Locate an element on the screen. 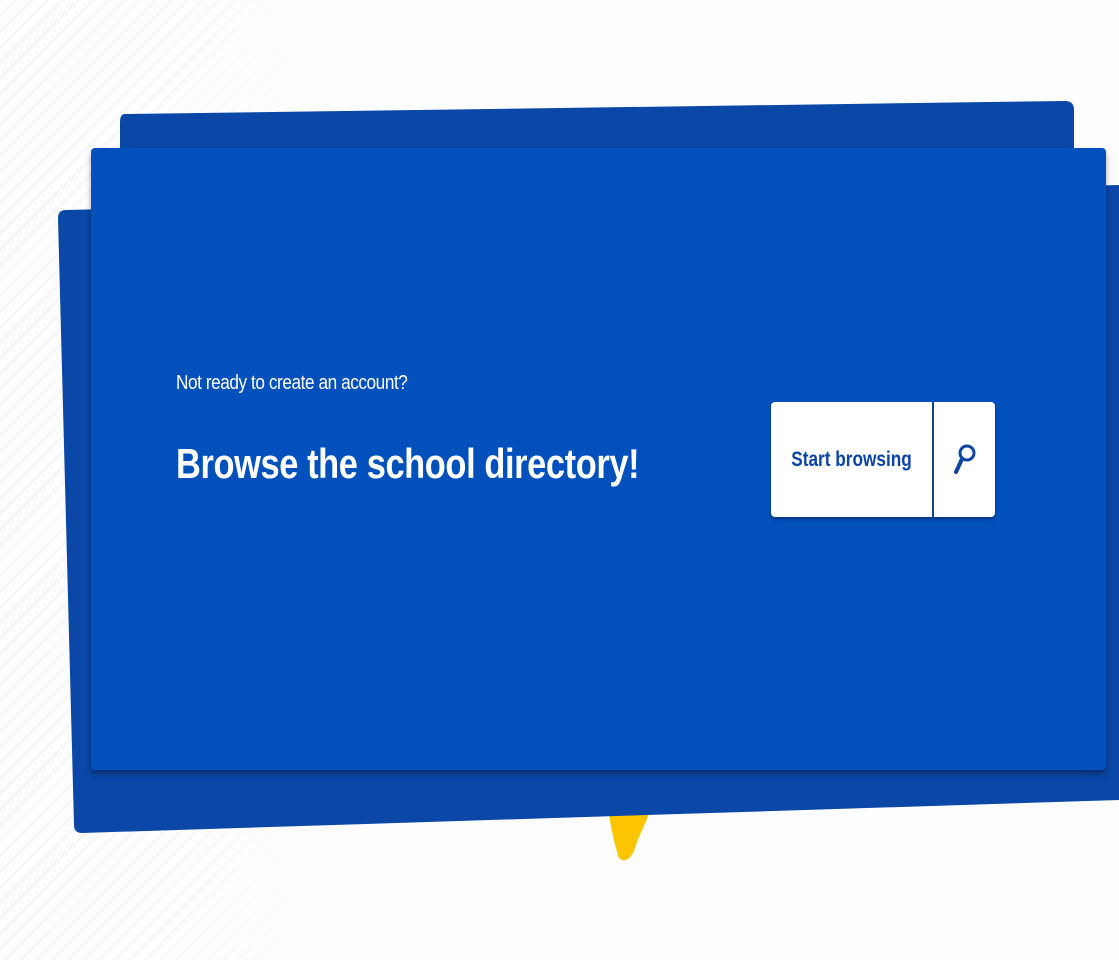  search-icon-cell is located at coordinates (964, 459).